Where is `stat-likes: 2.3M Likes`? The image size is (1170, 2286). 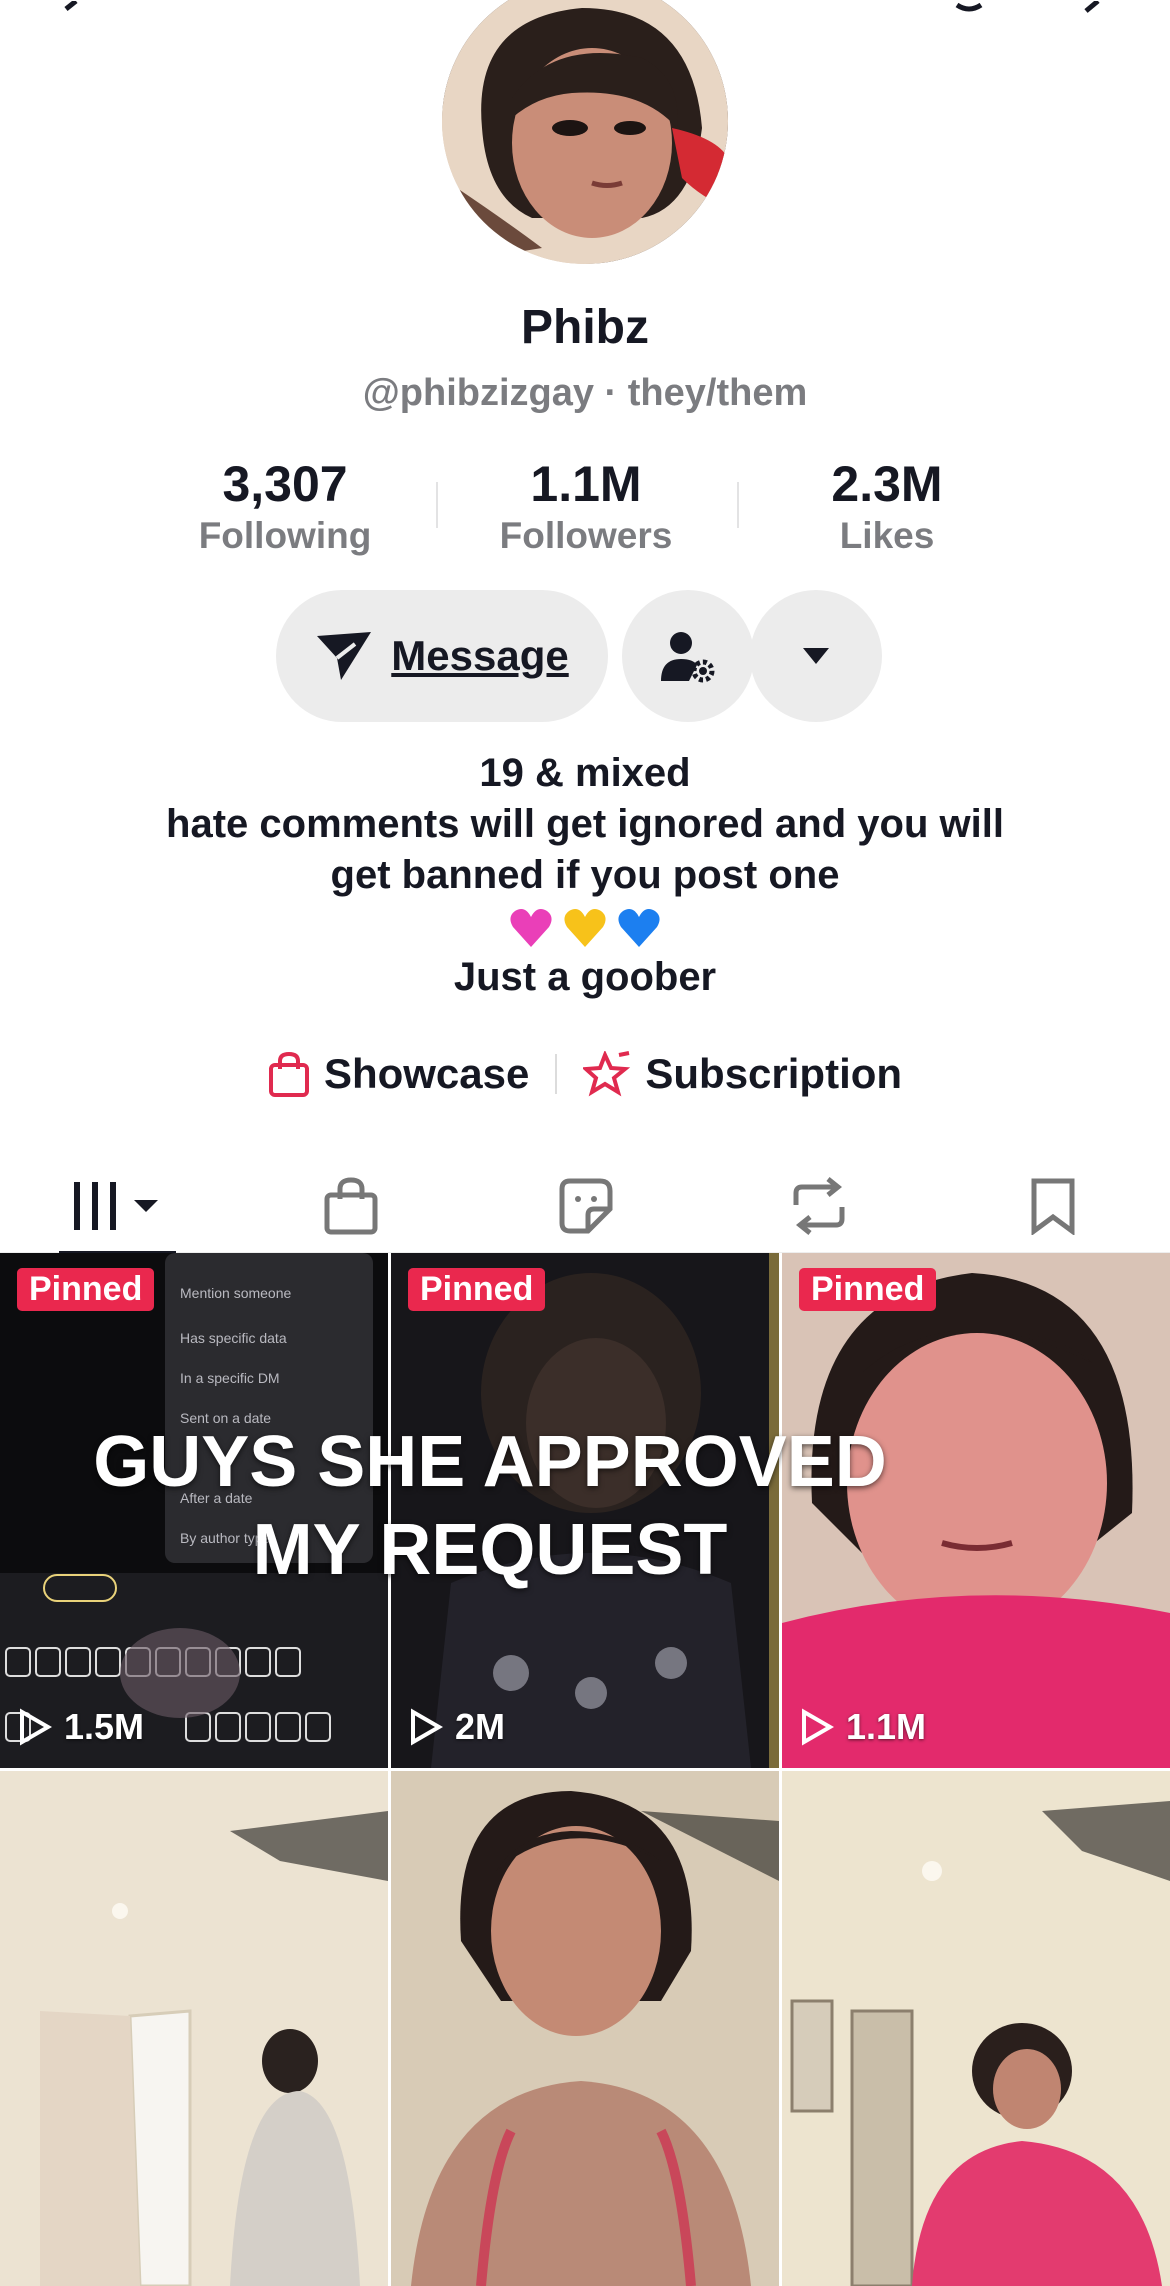
stat-likes: 2.3M Likes is located at coordinates (887, 506).